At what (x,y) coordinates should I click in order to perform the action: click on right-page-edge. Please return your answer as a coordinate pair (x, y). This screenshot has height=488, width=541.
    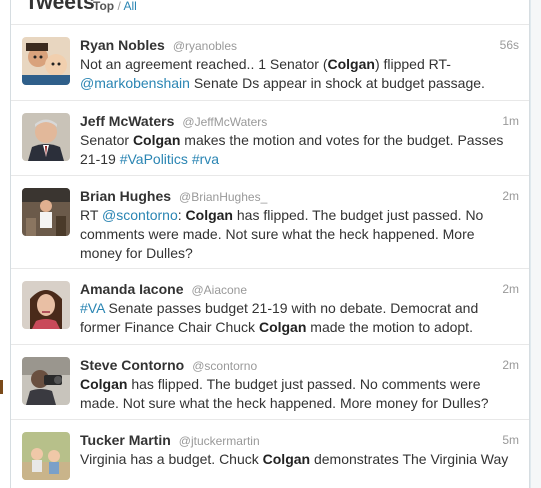
    Looking at the image, I should click on (536, 244).